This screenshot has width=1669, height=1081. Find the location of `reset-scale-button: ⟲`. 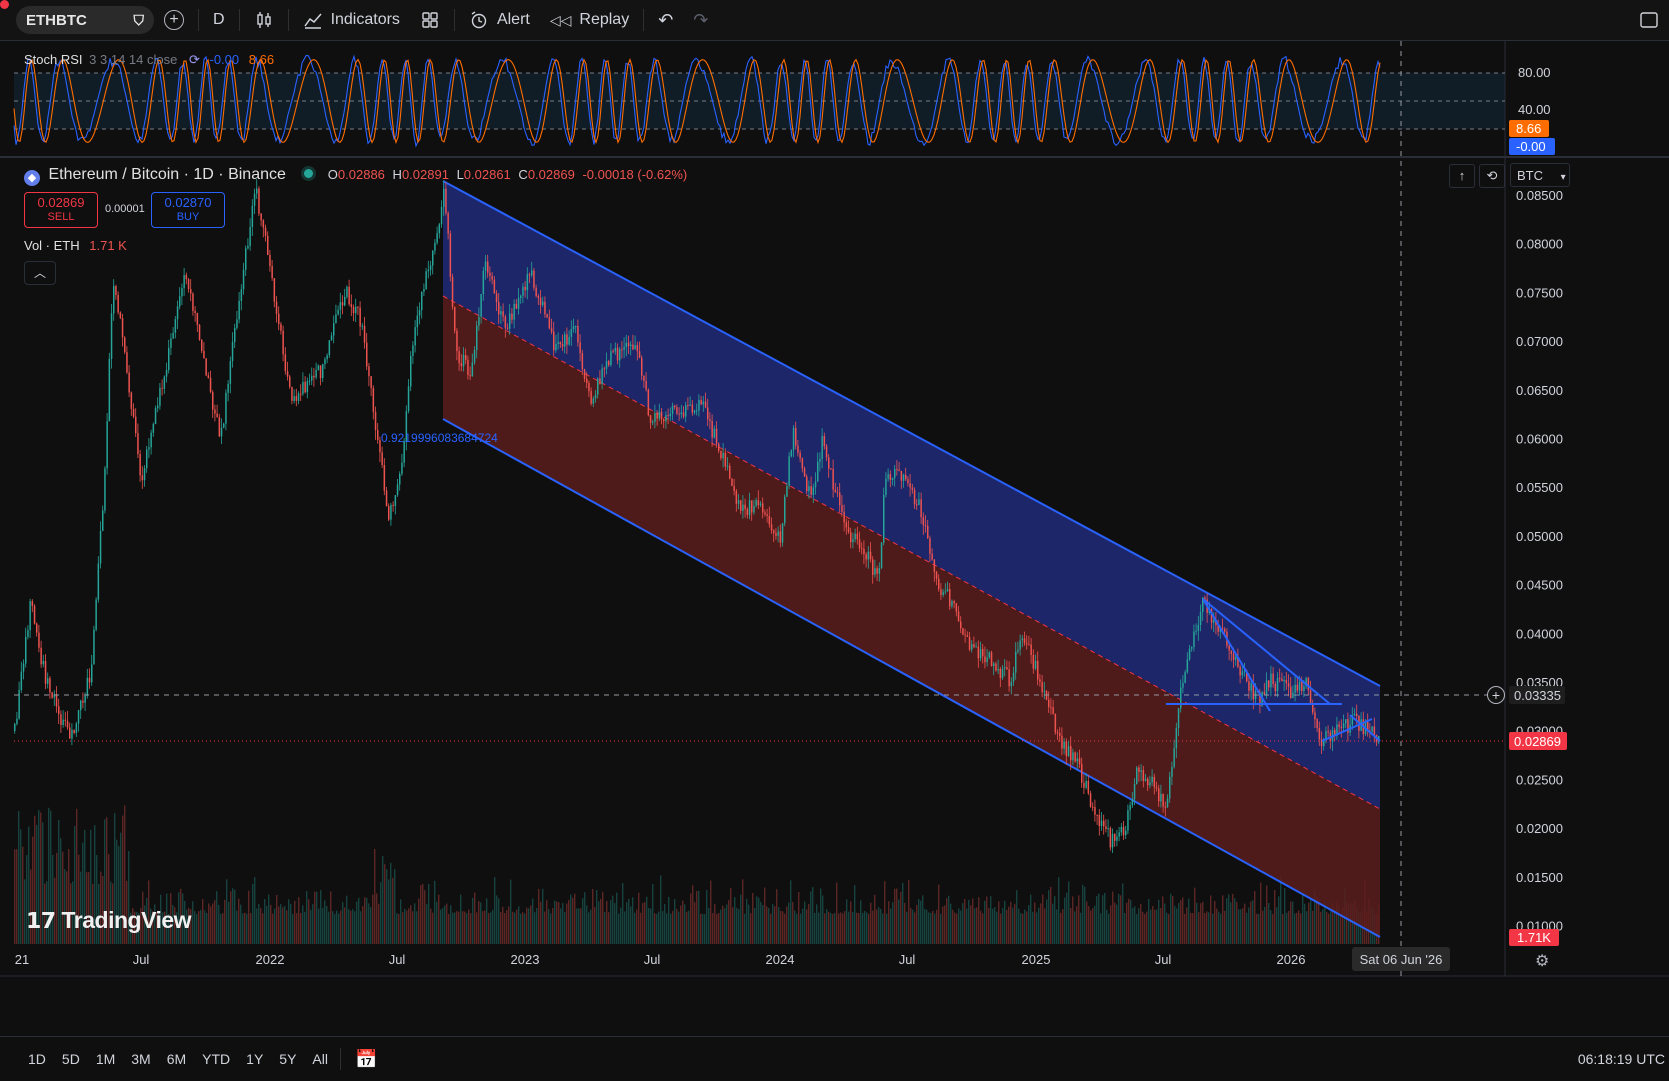

reset-scale-button: ⟲ is located at coordinates (1492, 176).